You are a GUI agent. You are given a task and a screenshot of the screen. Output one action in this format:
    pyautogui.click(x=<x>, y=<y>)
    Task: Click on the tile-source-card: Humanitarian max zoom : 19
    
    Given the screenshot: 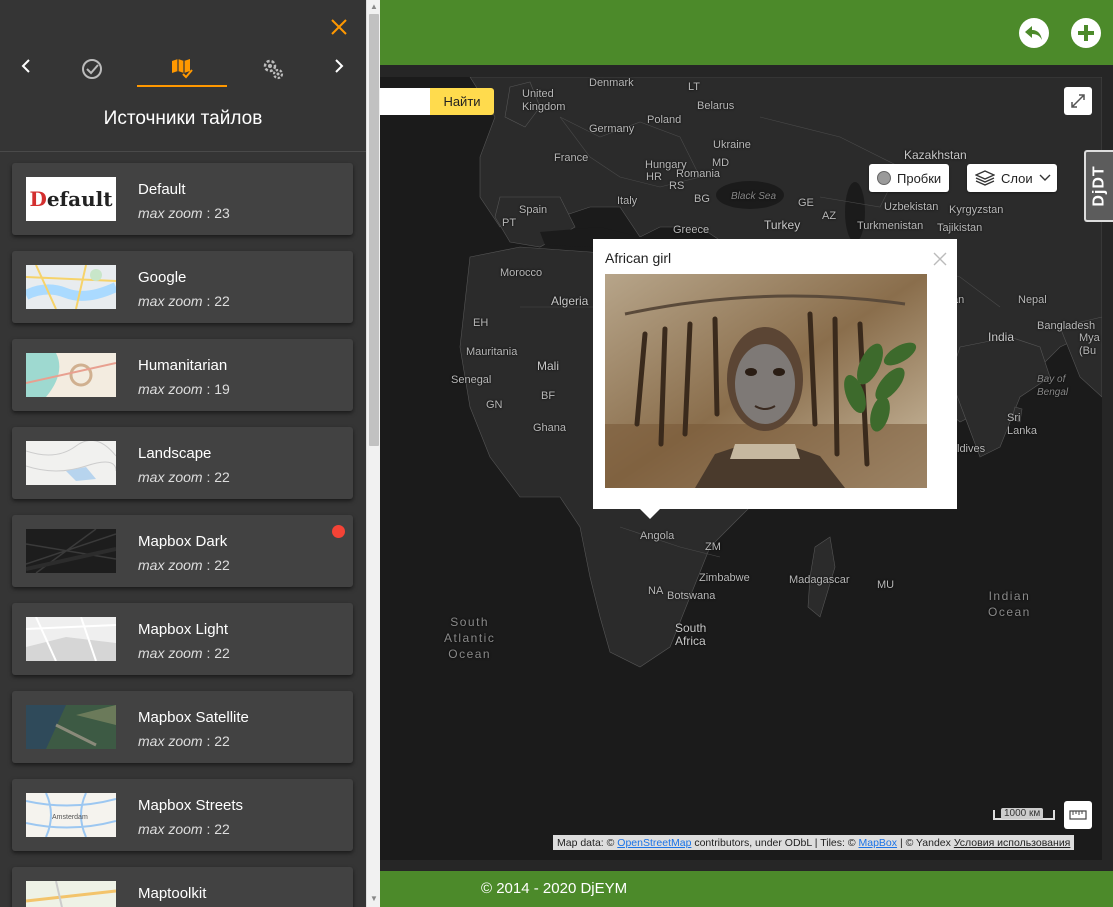 What is the action you would take?
    pyautogui.click(x=182, y=375)
    